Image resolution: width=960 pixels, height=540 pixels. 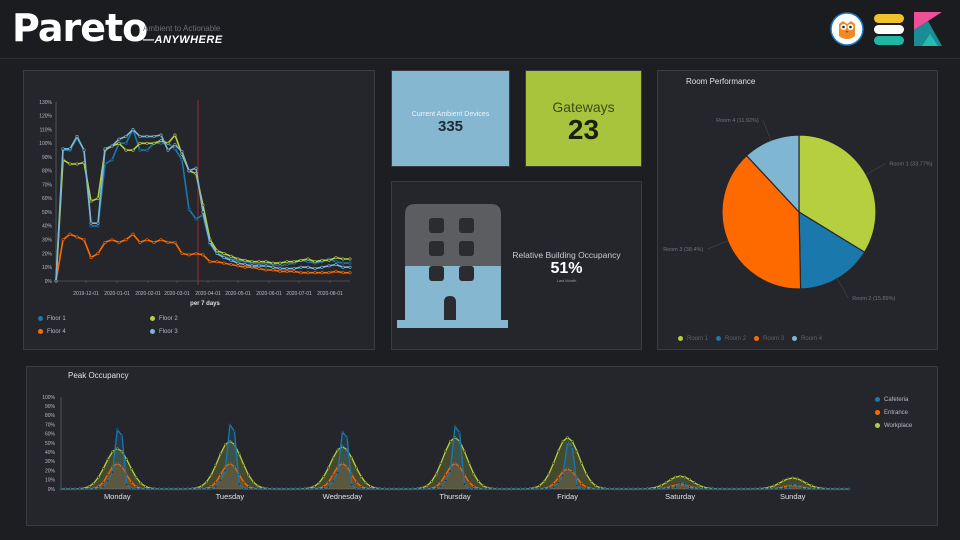 I want to click on y-tick-label: 10%, so click(x=47, y=268).